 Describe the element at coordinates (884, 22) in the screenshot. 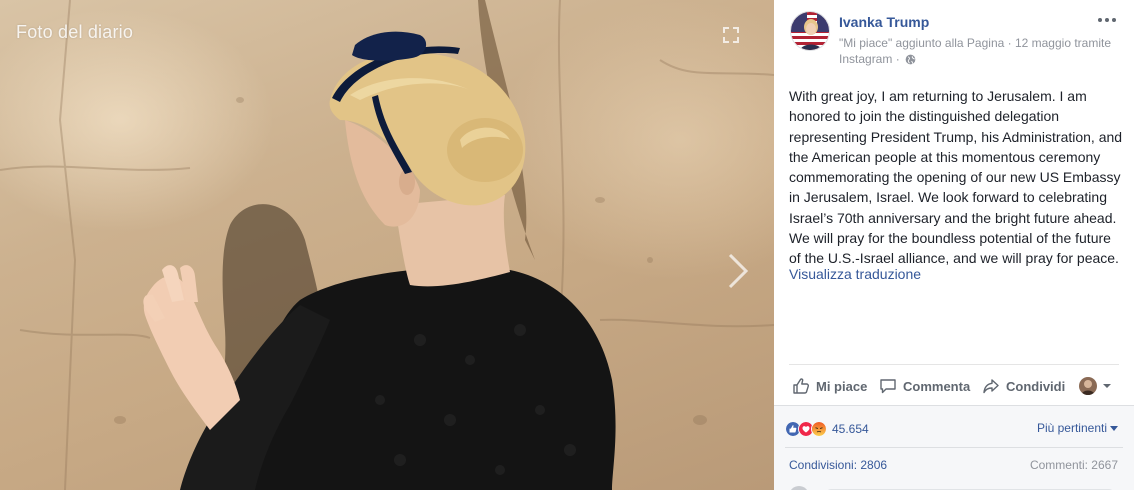

I see `author-name: Ivanka Trump` at that location.